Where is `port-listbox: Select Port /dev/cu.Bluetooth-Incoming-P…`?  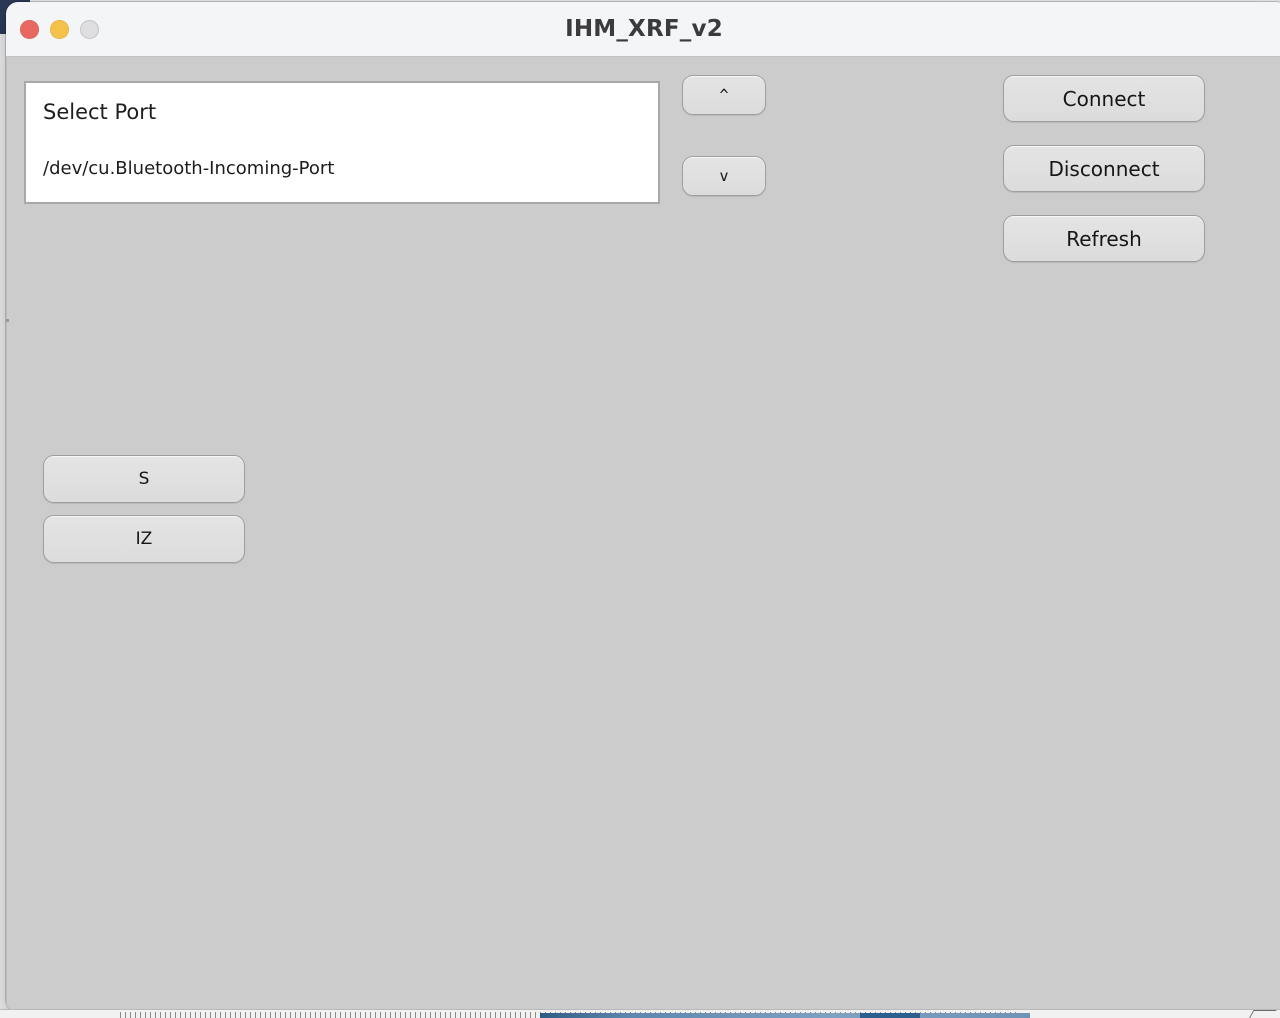 port-listbox: Select Port /dev/cu.Bluetooth-Incoming-P… is located at coordinates (342, 142).